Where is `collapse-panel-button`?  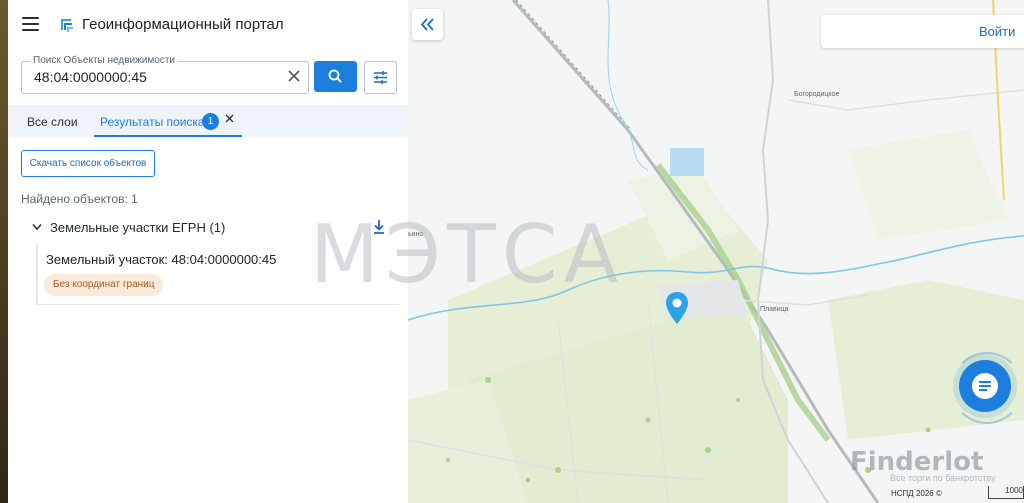
collapse-panel-button is located at coordinates (427, 24).